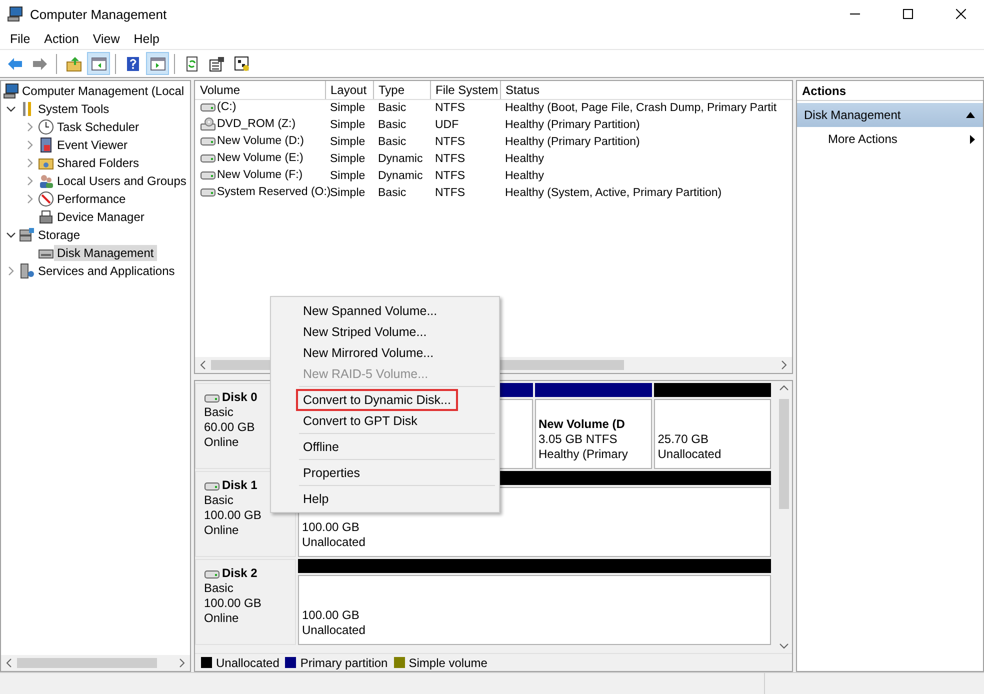 This screenshot has height=694, width=984. I want to click on partition-detail: 3.05 GB NTFS, so click(578, 439).